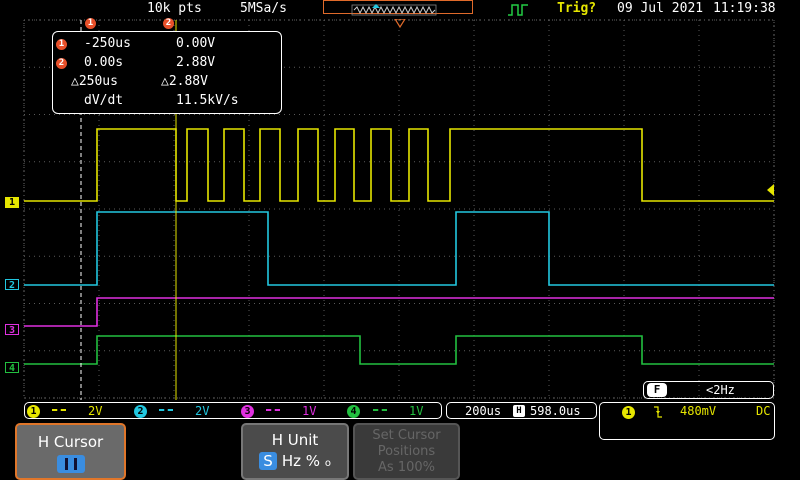 The height and width of the screenshot is (480, 800). What do you see at coordinates (309, 411) in the screenshot?
I see `channel-3-scale: 1V` at bounding box center [309, 411].